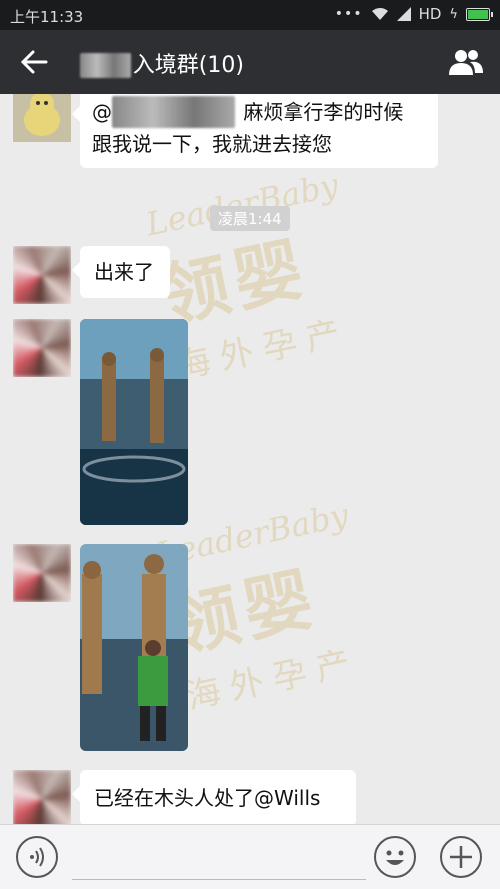 The image size is (500, 889). What do you see at coordinates (250, 62) in the screenshot?
I see `nav-bar: ███入境群(10)` at bounding box center [250, 62].